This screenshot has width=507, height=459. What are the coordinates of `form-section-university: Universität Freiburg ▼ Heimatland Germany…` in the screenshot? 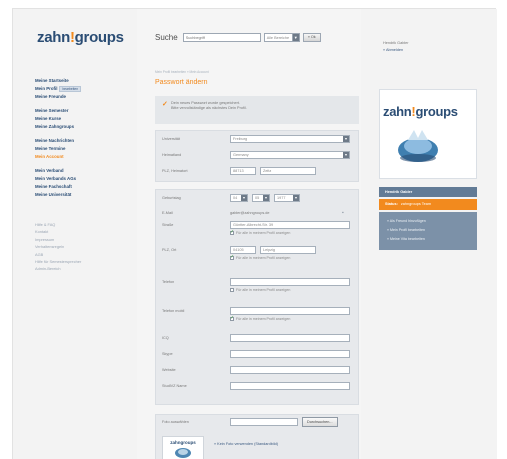 It's located at (257, 156).